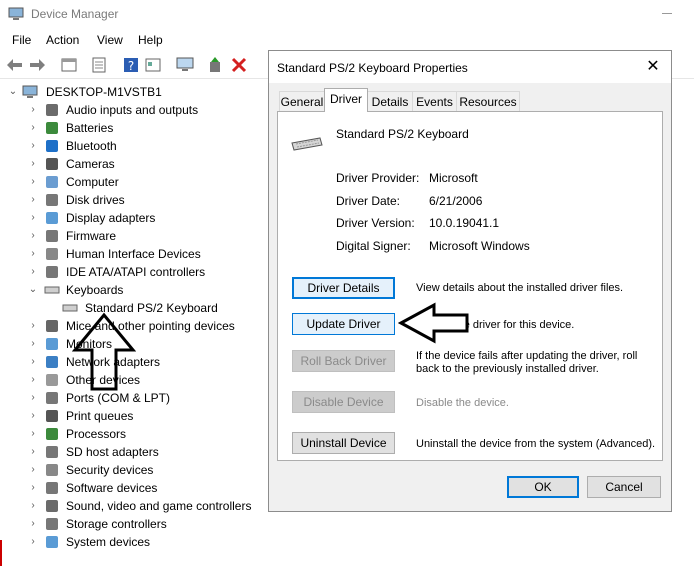 This screenshot has width=694, height=566. Describe the element at coordinates (52, 146) in the screenshot. I see `bluetooth-icon` at that location.